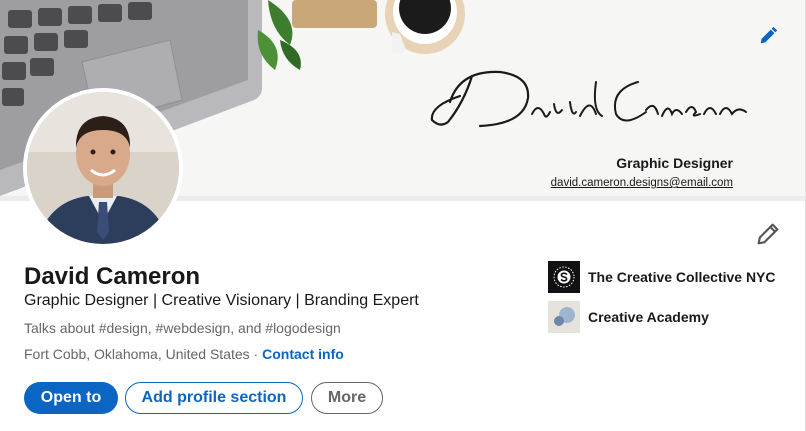  Describe the element at coordinates (641, 183) in the screenshot. I see `banner-email: david.cameron.designs@email.com` at that location.